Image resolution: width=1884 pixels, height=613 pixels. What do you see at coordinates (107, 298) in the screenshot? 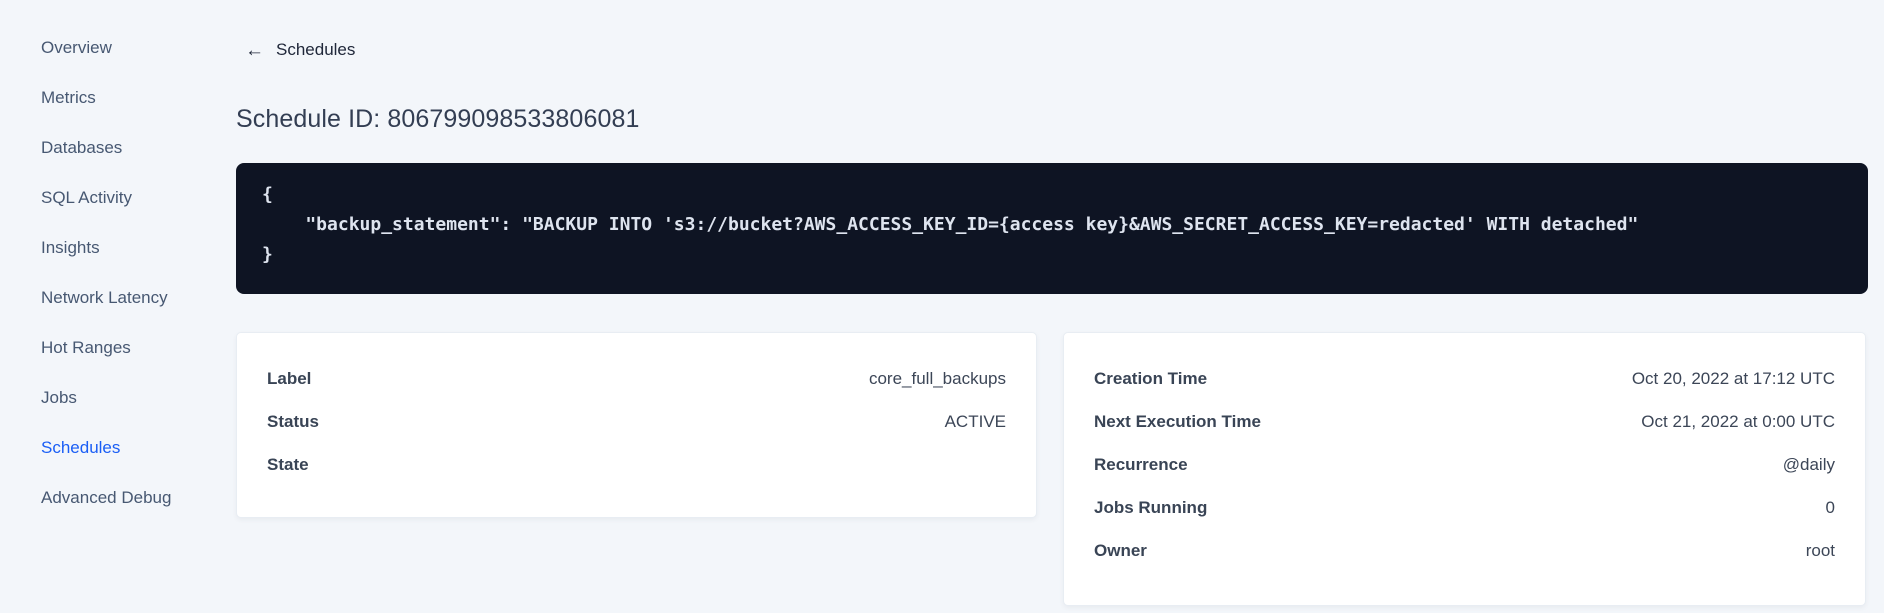
I see `sidebar-item-network-latency: Network Latency` at bounding box center [107, 298].